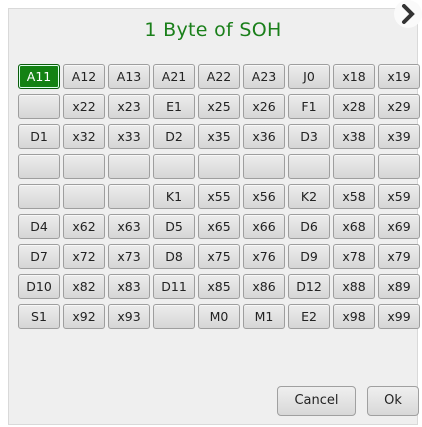 Image resolution: width=422 pixels, height=427 pixels. I want to click on cell-d9: D9, so click(309, 256).